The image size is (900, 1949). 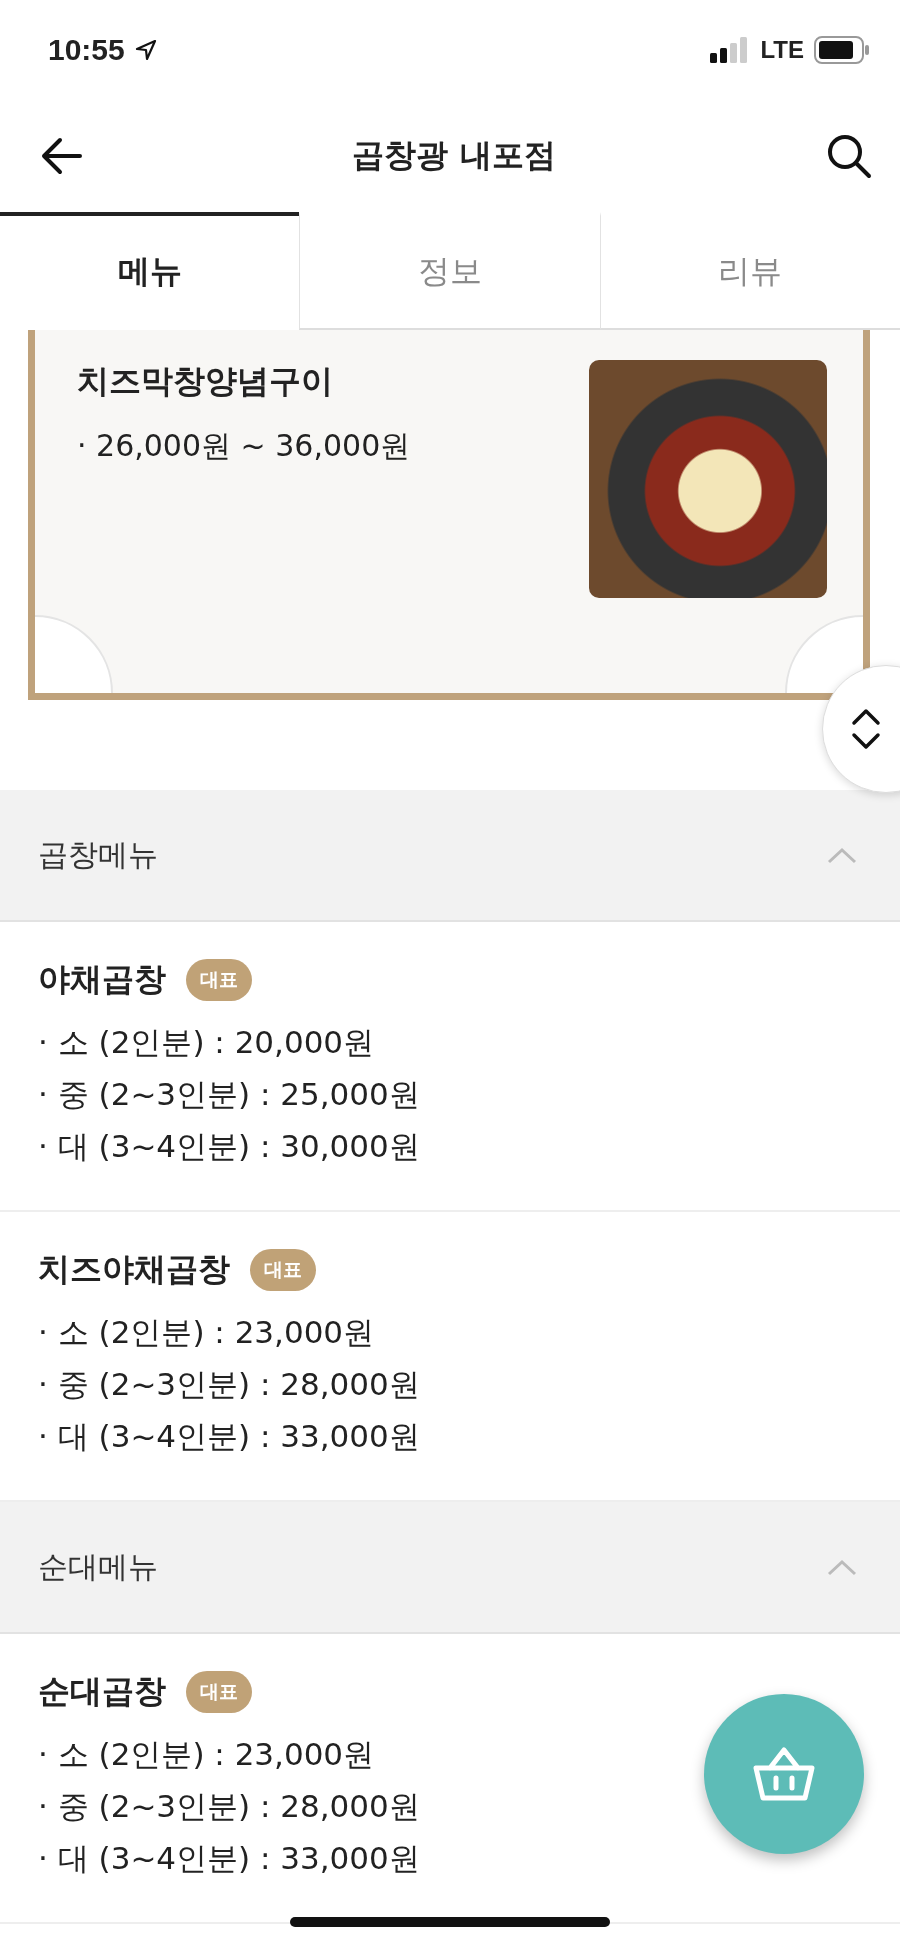 I want to click on section-header: 순대메뉴, so click(x=450, y=1568).